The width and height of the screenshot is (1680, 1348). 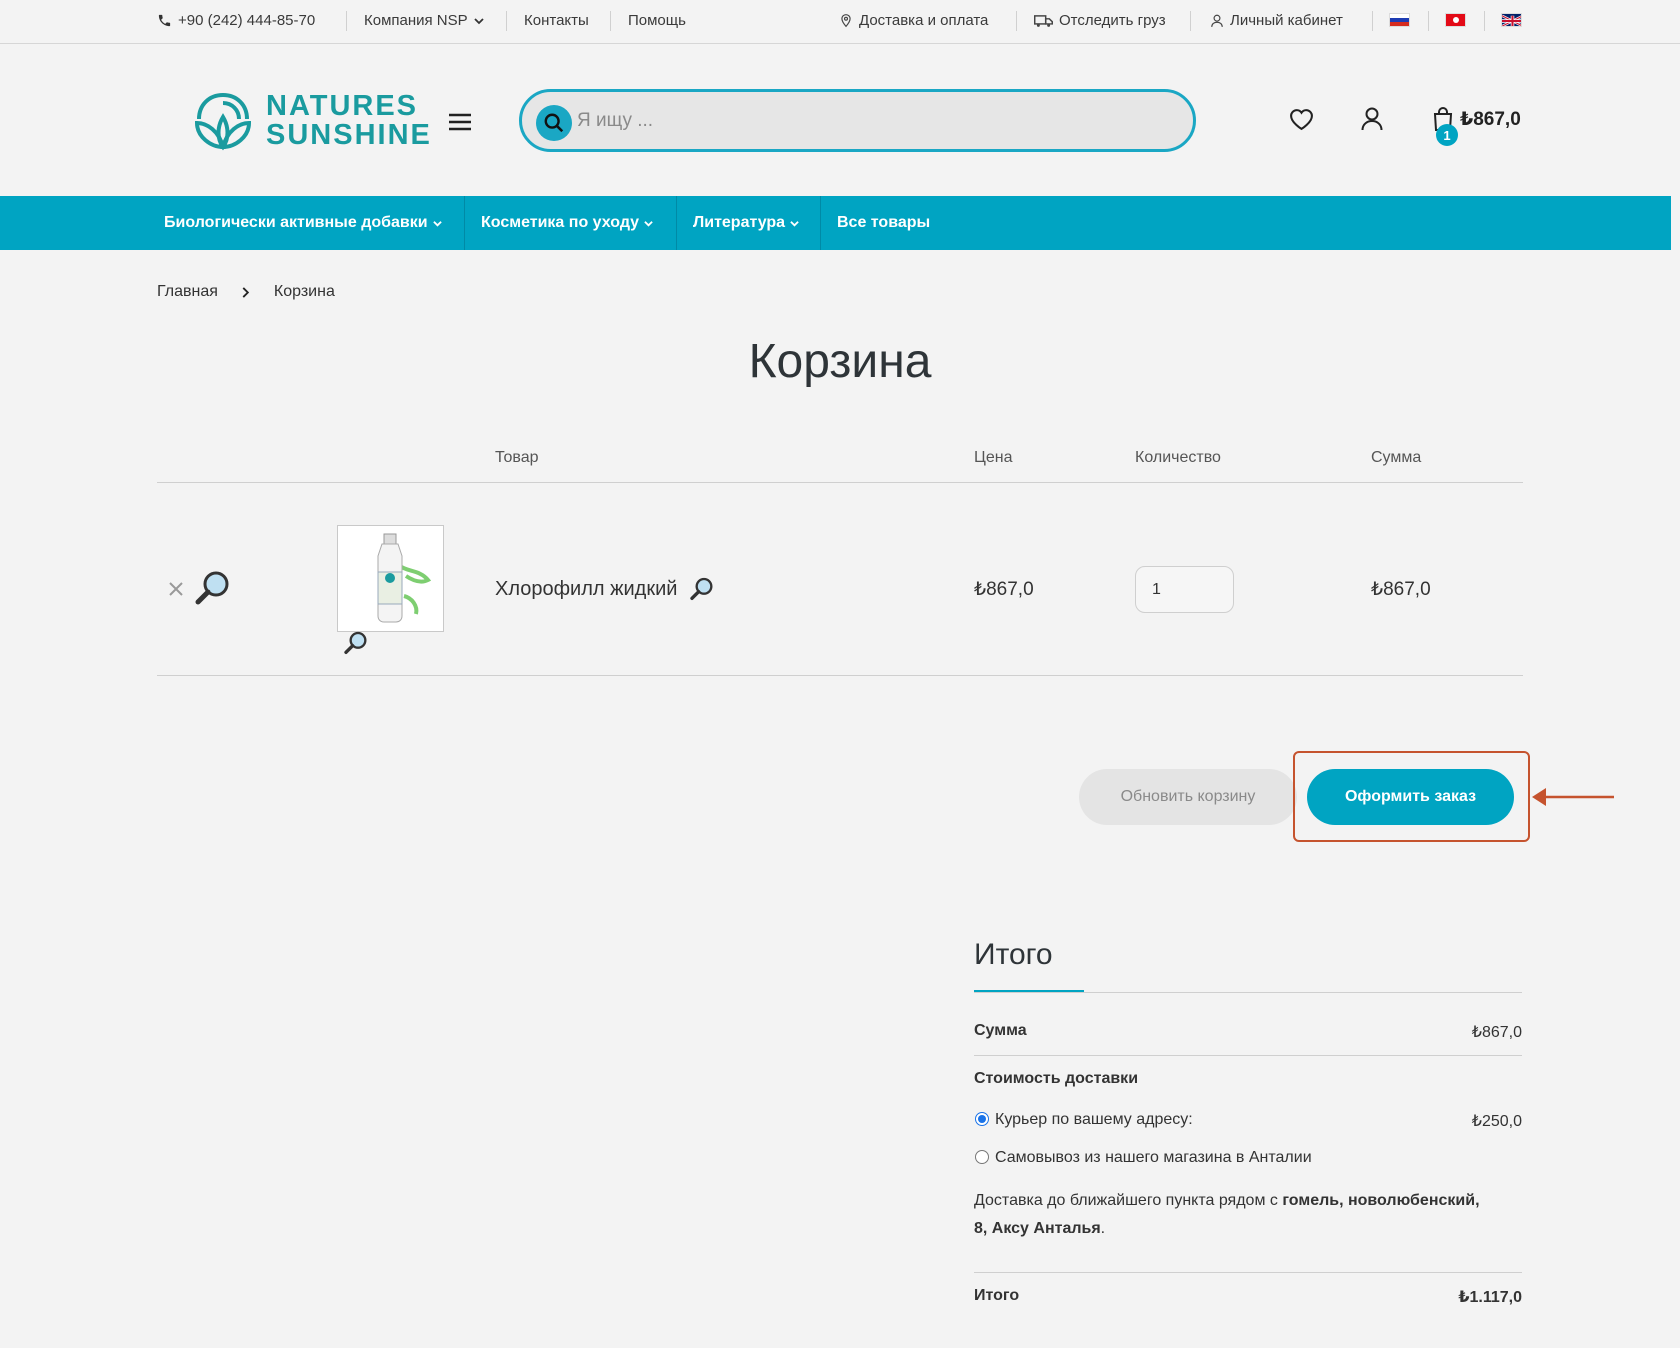 I want to click on subtotal-label: Сумма, so click(x=1000, y=1030).